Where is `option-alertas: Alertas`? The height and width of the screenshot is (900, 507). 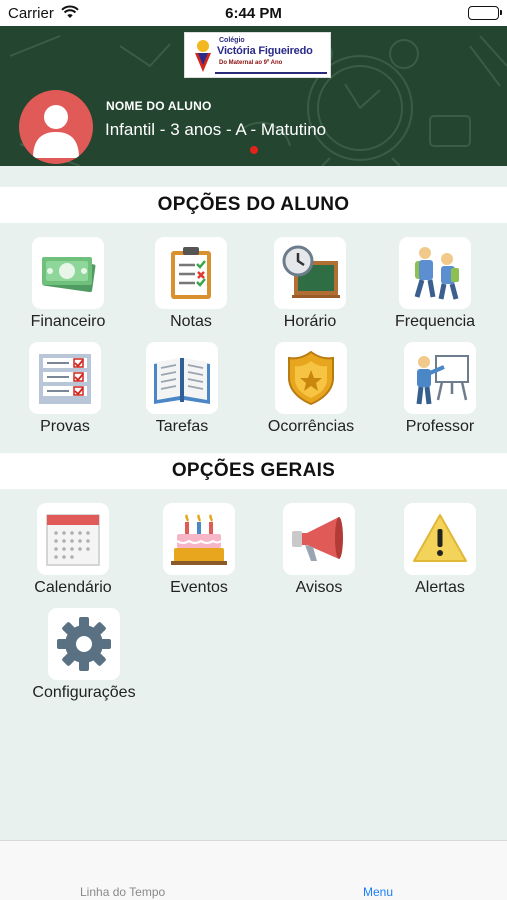 option-alertas: Alertas is located at coordinates (440, 553).